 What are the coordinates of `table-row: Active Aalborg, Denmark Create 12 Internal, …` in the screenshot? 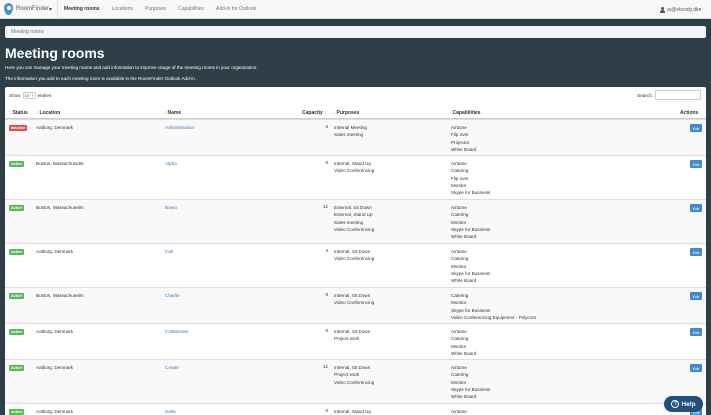 It's located at (355, 381).